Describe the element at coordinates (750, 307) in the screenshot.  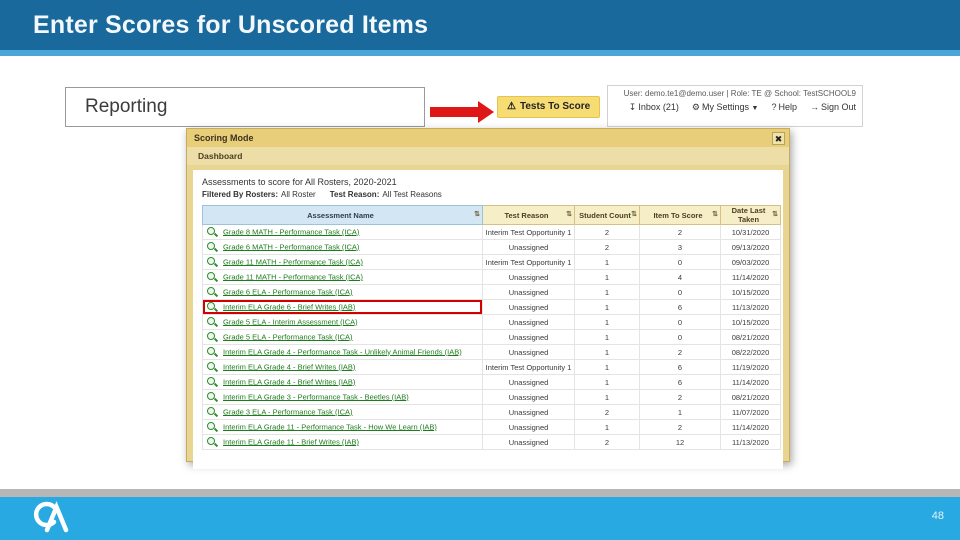
I see `date-last-taken-cell: 11/13/2020` at that location.